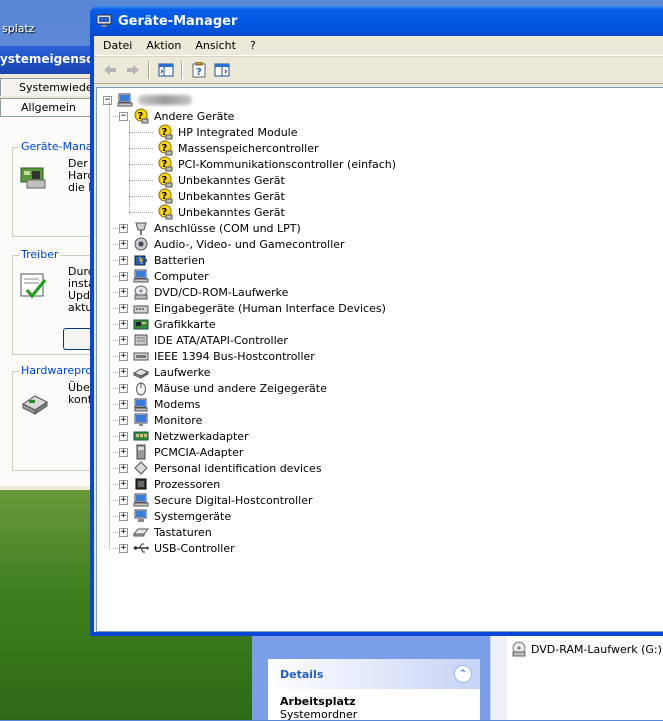 The height and width of the screenshot is (721, 663). Describe the element at coordinates (18, 28) in the screenshot. I see `desktop-icon-label: splatz` at that location.